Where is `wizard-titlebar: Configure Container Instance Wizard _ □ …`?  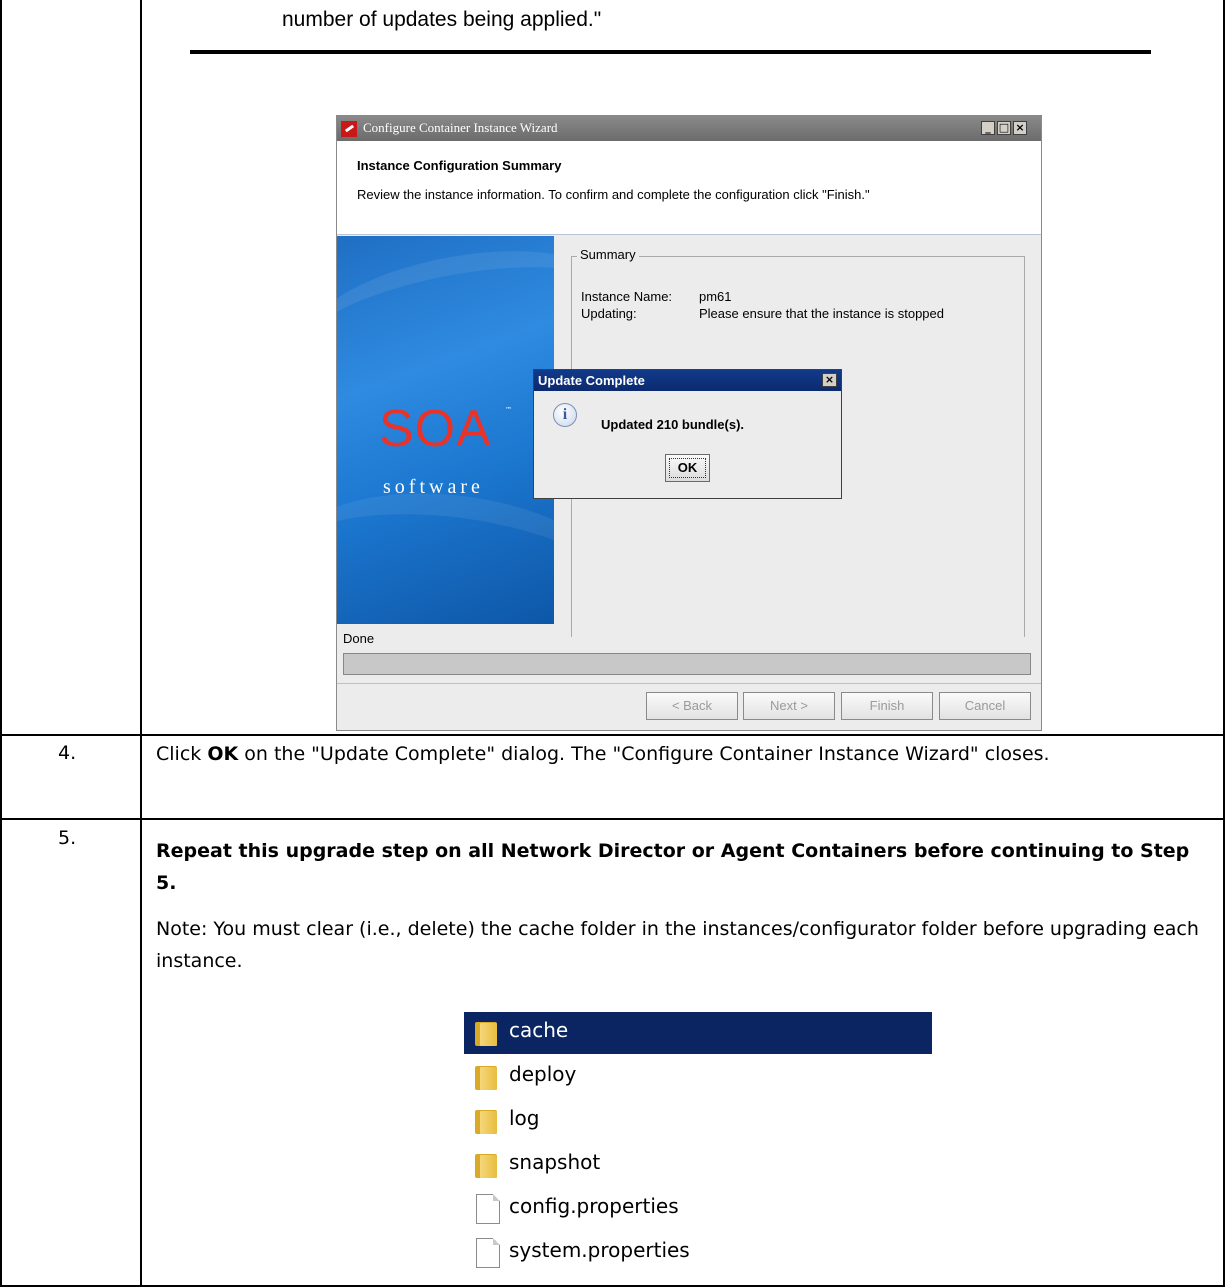
wizard-titlebar: Configure Container Instance Wizard _ □ … is located at coordinates (689, 128).